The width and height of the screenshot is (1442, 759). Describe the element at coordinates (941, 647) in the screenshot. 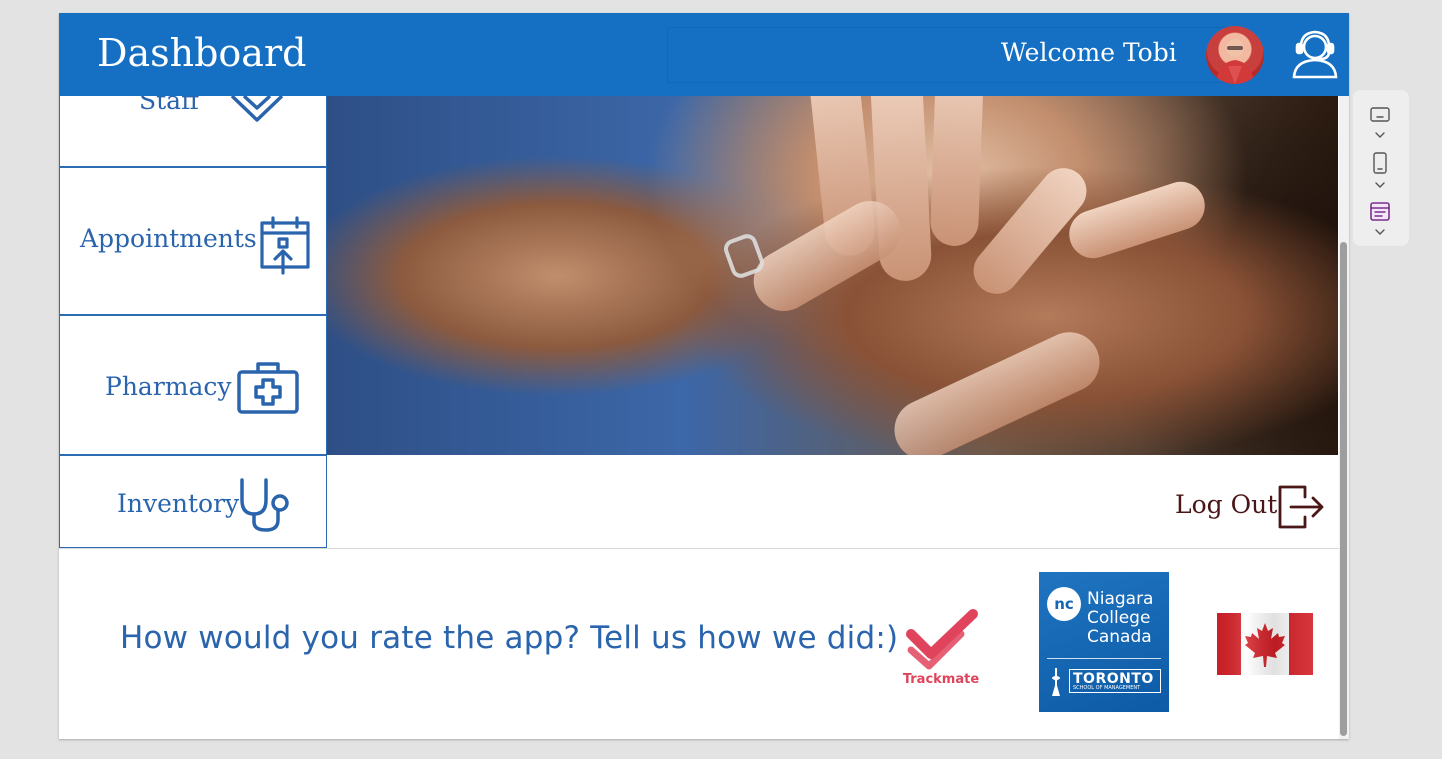

I see `trackmate-logo: Trackmate` at that location.